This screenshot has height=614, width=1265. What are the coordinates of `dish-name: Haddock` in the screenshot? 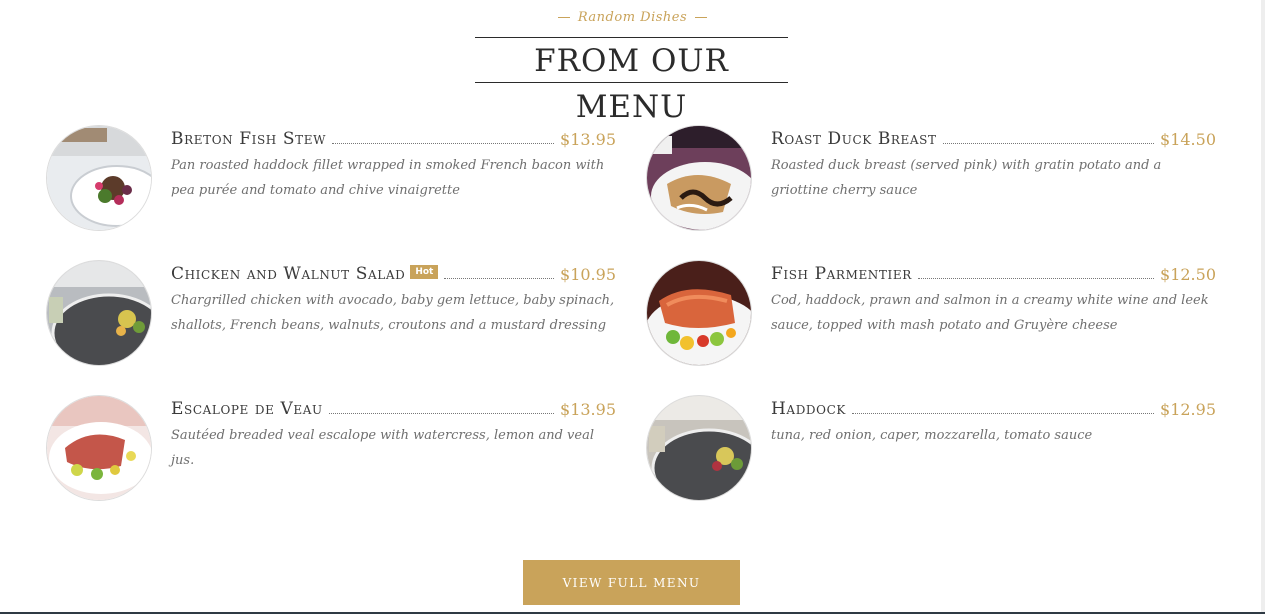 It's located at (808, 409).